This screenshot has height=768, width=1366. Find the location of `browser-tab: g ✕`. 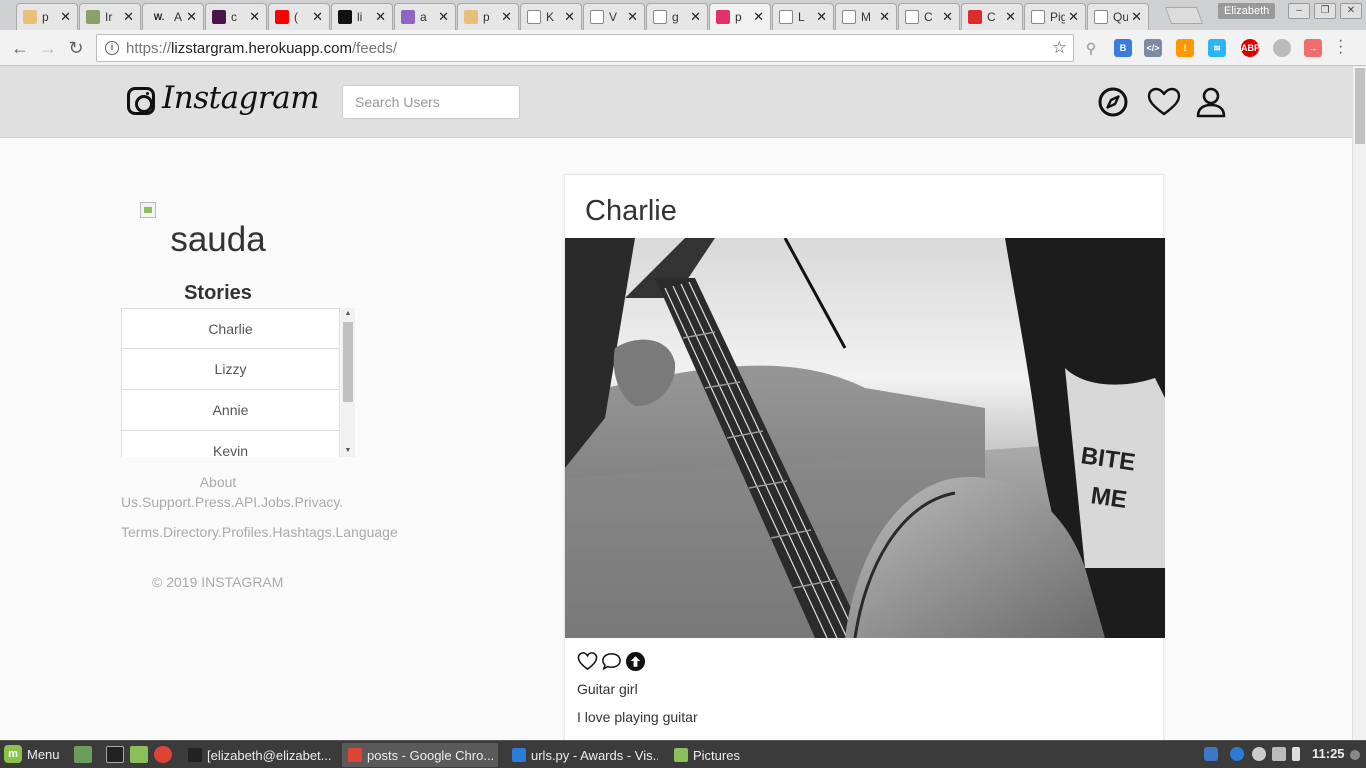

browser-tab: g ✕ is located at coordinates (677, 16).